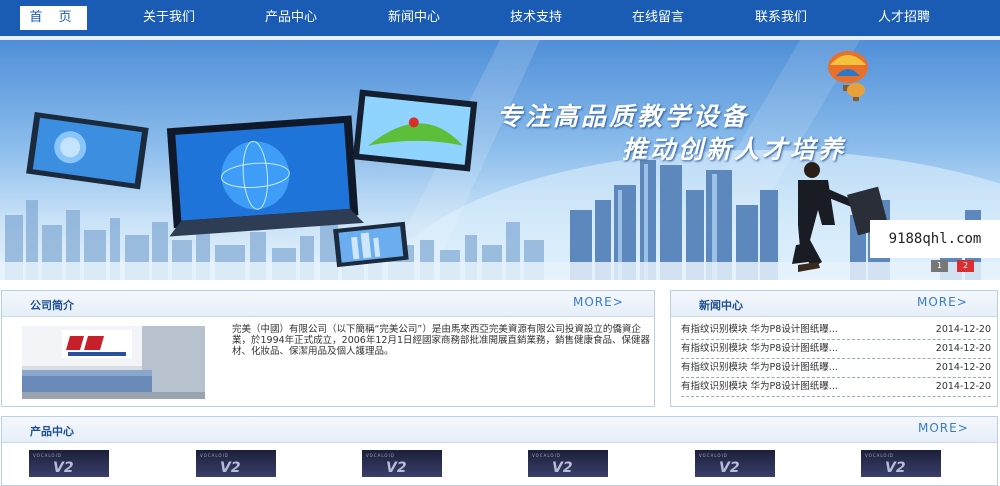  What do you see at coordinates (834, 304) in the screenshot?
I see `news-panel-header: 新闻中心 MORE>` at bounding box center [834, 304].